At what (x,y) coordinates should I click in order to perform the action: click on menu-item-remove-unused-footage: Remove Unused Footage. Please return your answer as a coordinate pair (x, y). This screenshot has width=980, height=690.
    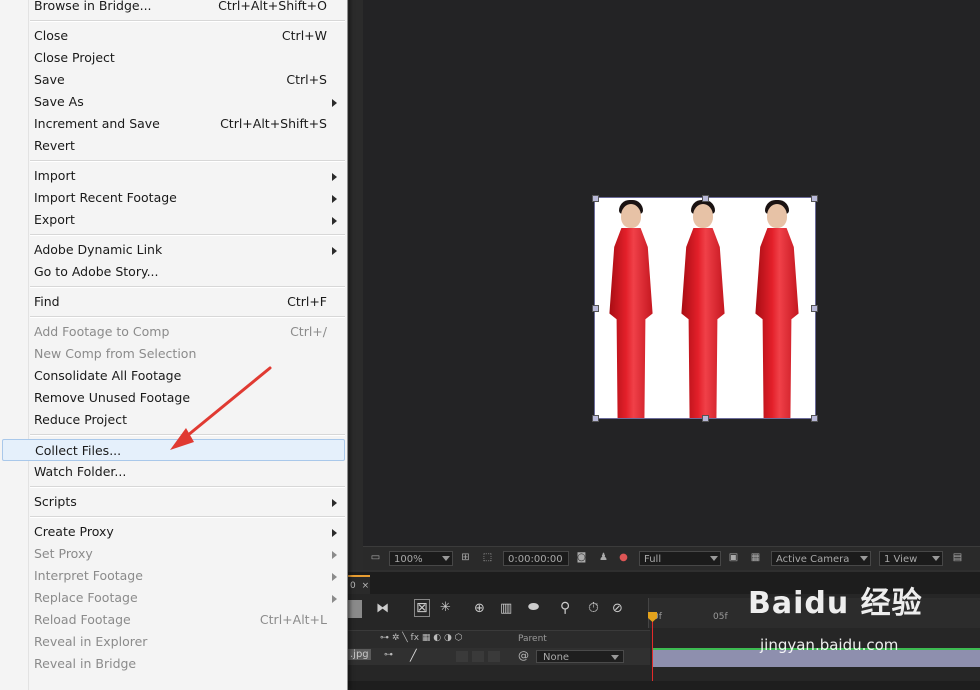
    Looking at the image, I should click on (173, 398).